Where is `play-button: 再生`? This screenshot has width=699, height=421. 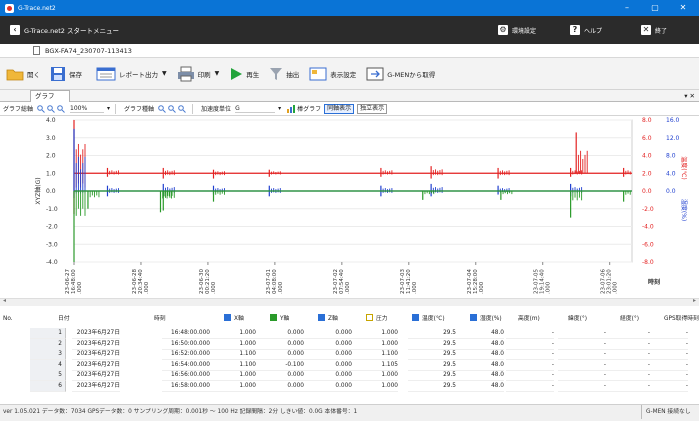 play-button: 再生 is located at coordinates (244, 74).